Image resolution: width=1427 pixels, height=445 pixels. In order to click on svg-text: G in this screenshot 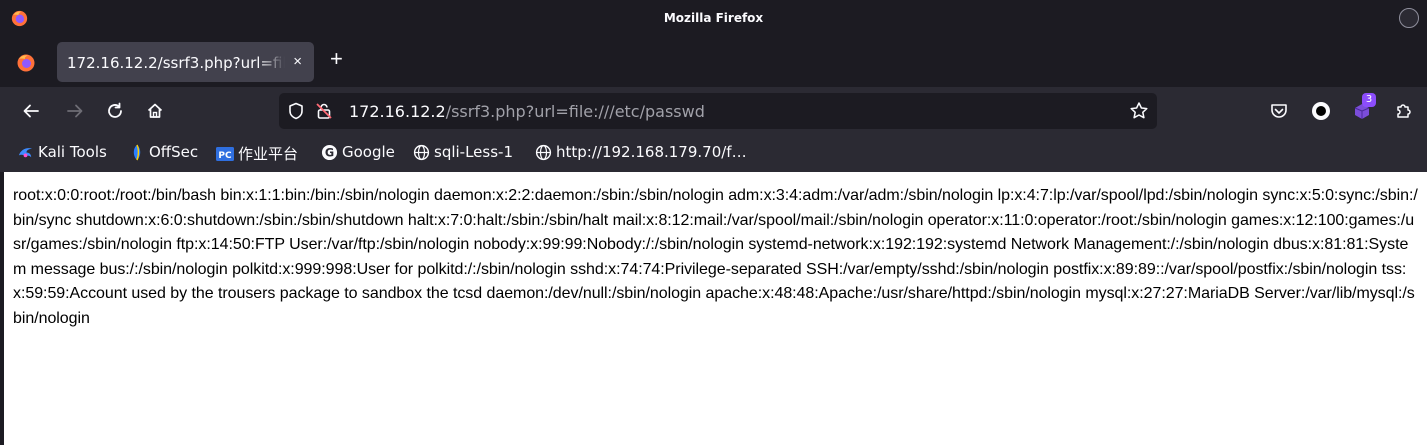, I will do `click(329, 152)`.